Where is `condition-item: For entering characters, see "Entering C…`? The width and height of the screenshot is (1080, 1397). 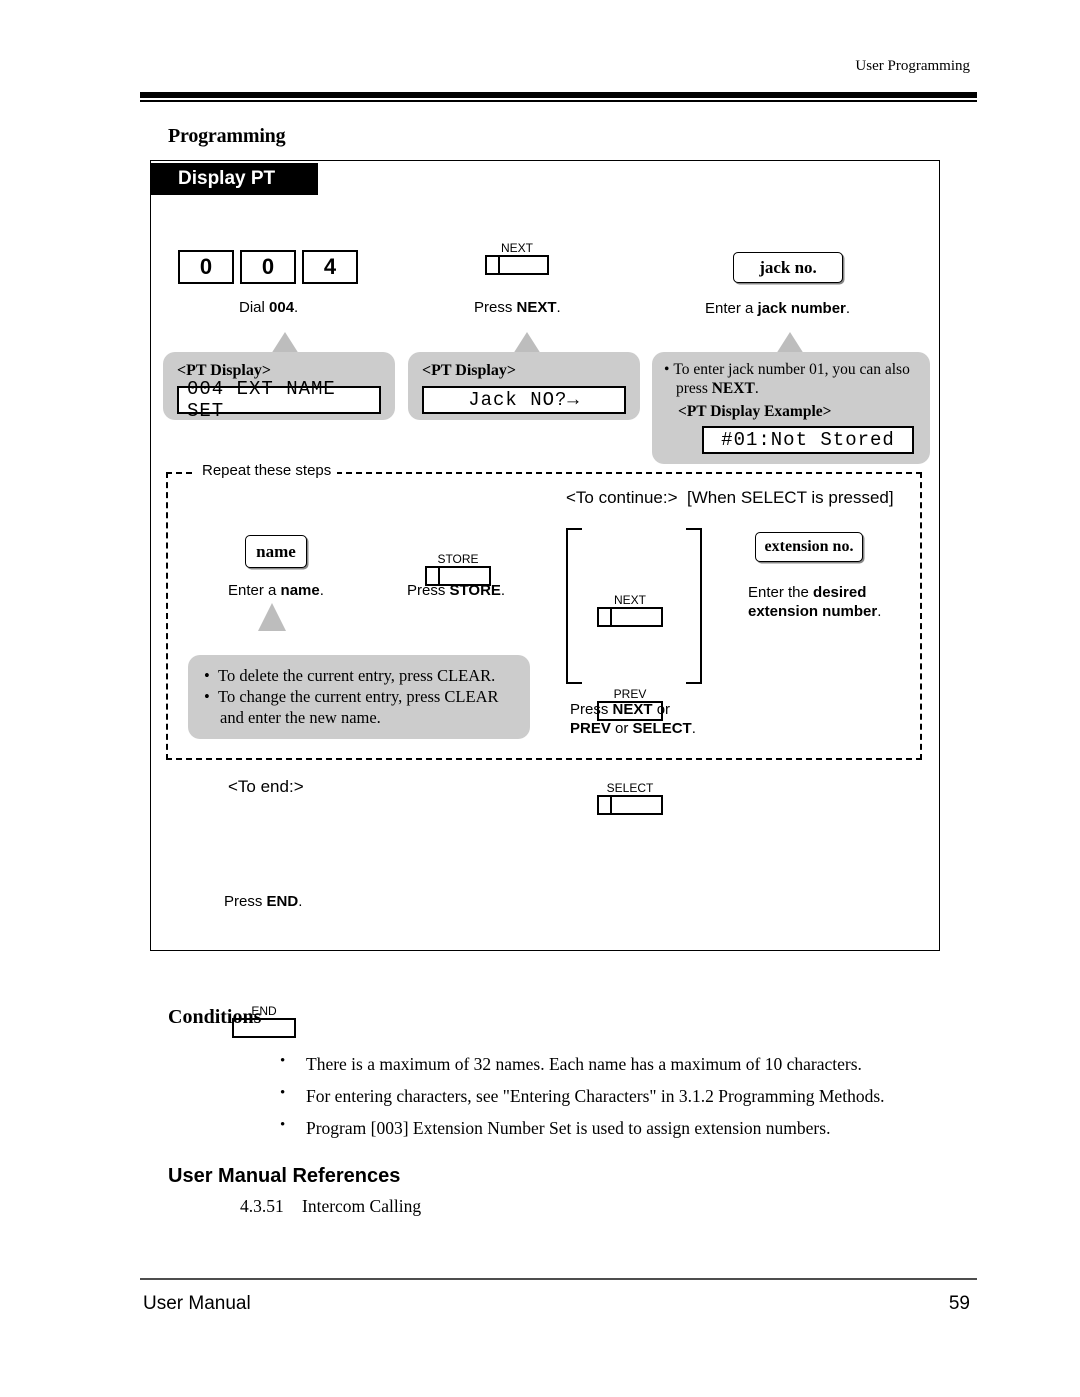
condition-item: For entering characters, see "Entering C… is located at coordinates (630, 1096).